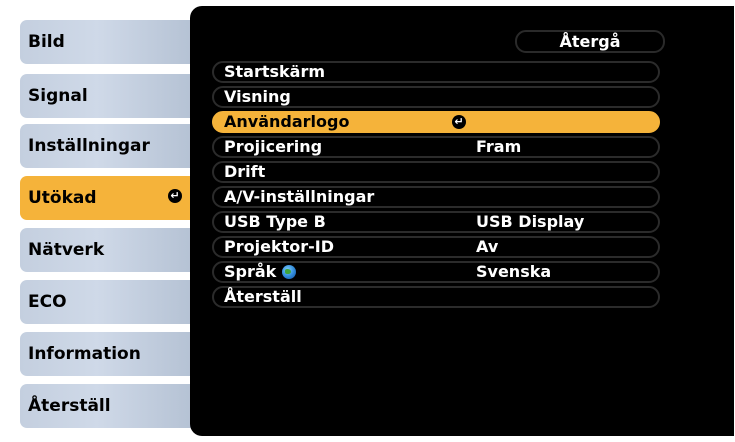  Describe the element at coordinates (436, 297) in the screenshot. I see `menu-row-aterstall: Återställ` at that location.